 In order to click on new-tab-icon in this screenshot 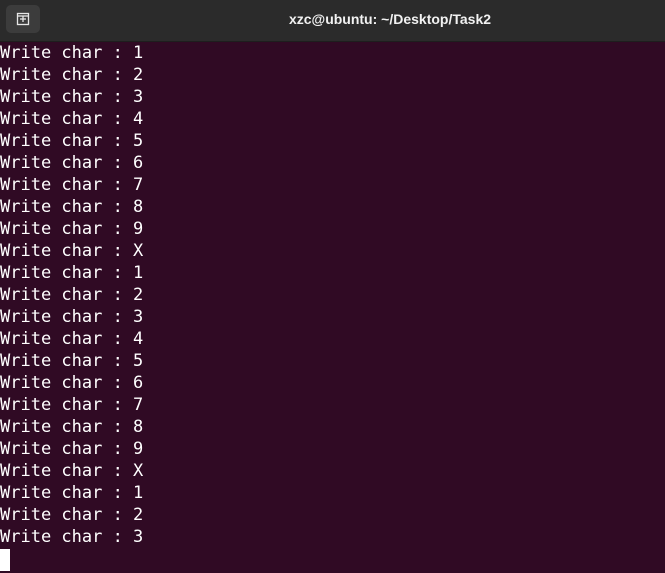, I will do `click(23, 19)`.